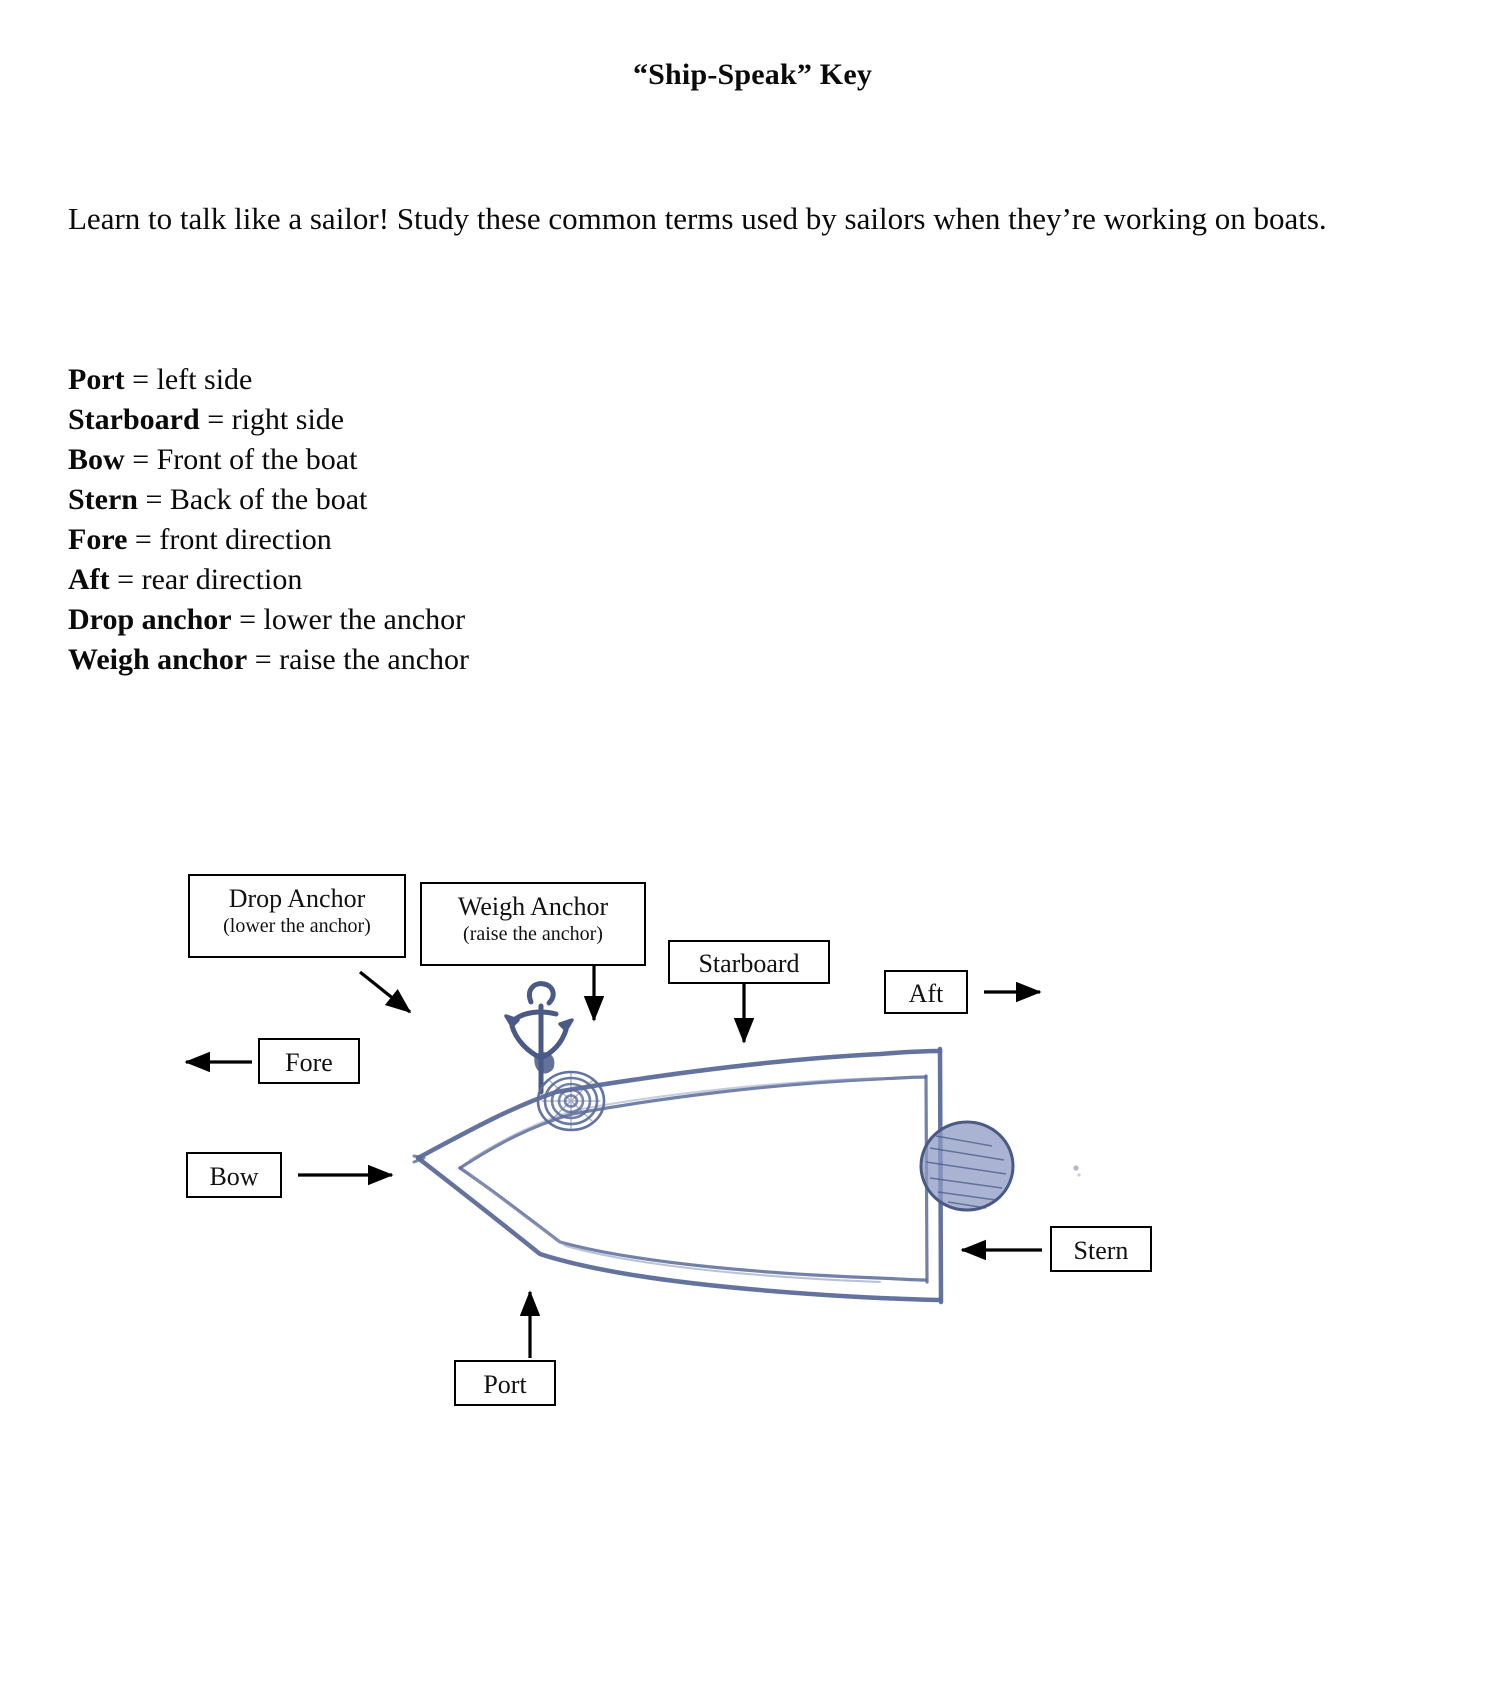 Image resolution: width=1505 pixels, height=1698 pixels. What do you see at coordinates (518, 380) in the screenshot?
I see `vocab-entry: Port = left side` at bounding box center [518, 380].